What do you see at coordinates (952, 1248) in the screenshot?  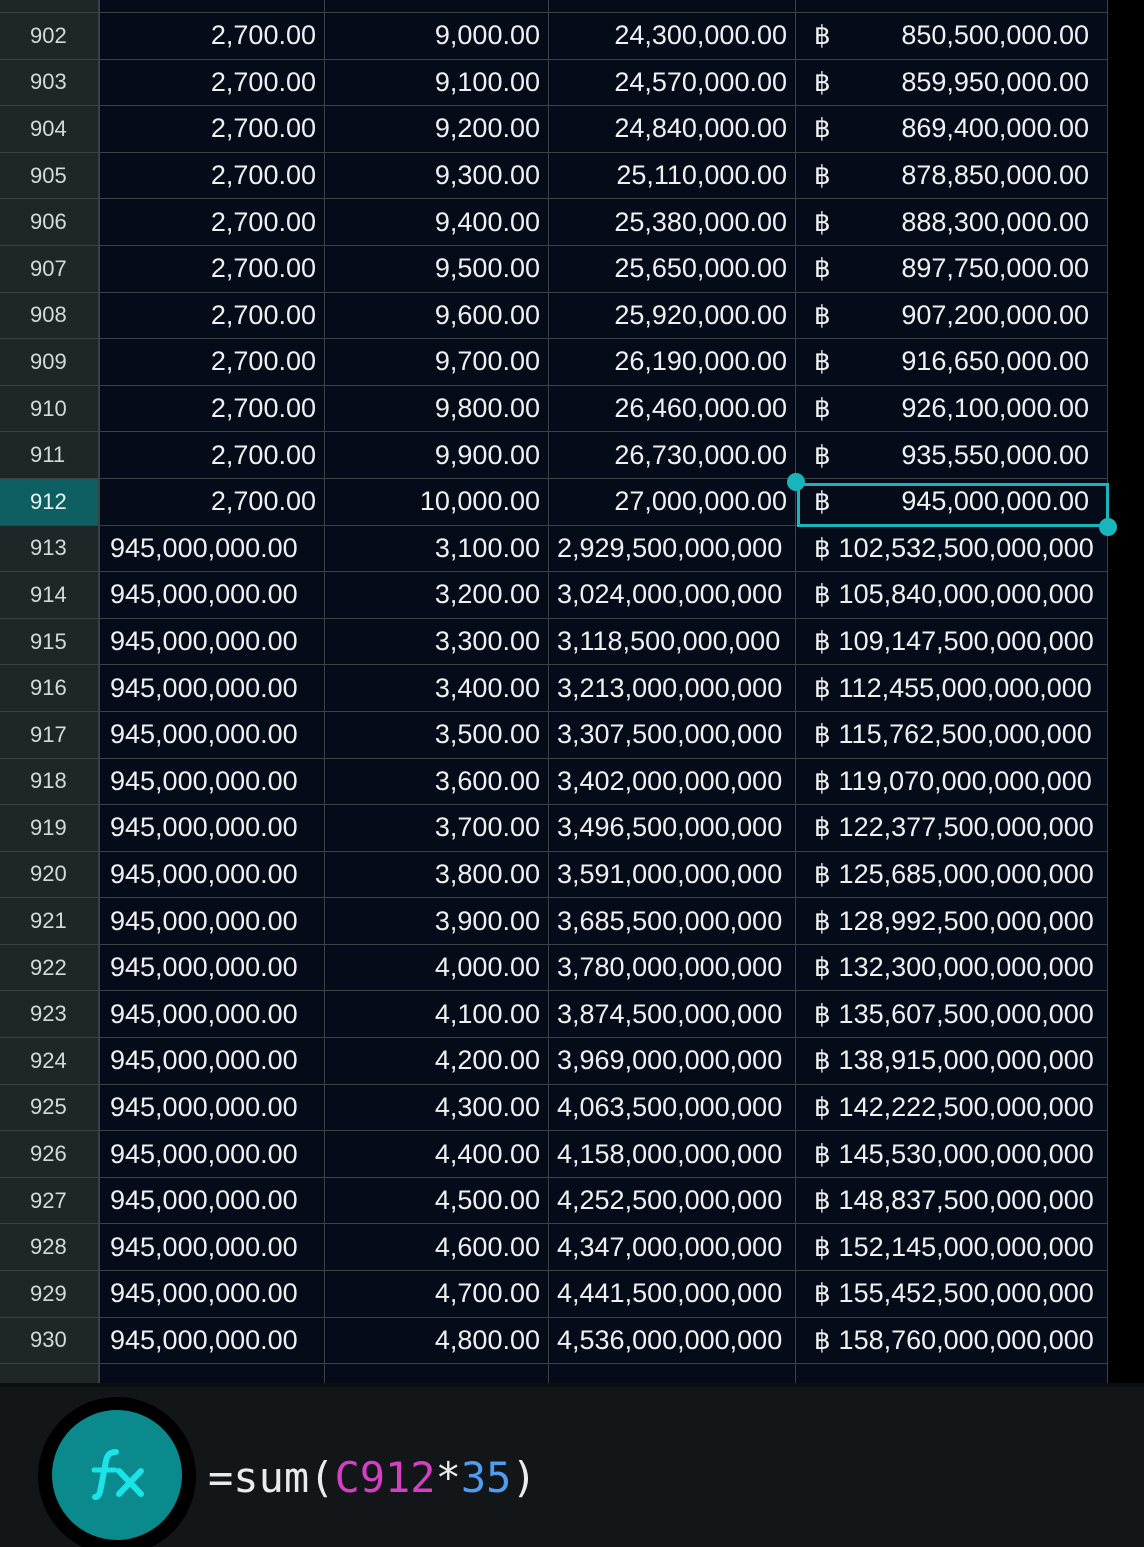 I see `cell-col-d: ฿ 152,145,000,000,000` at bounding box center [952, 1248].